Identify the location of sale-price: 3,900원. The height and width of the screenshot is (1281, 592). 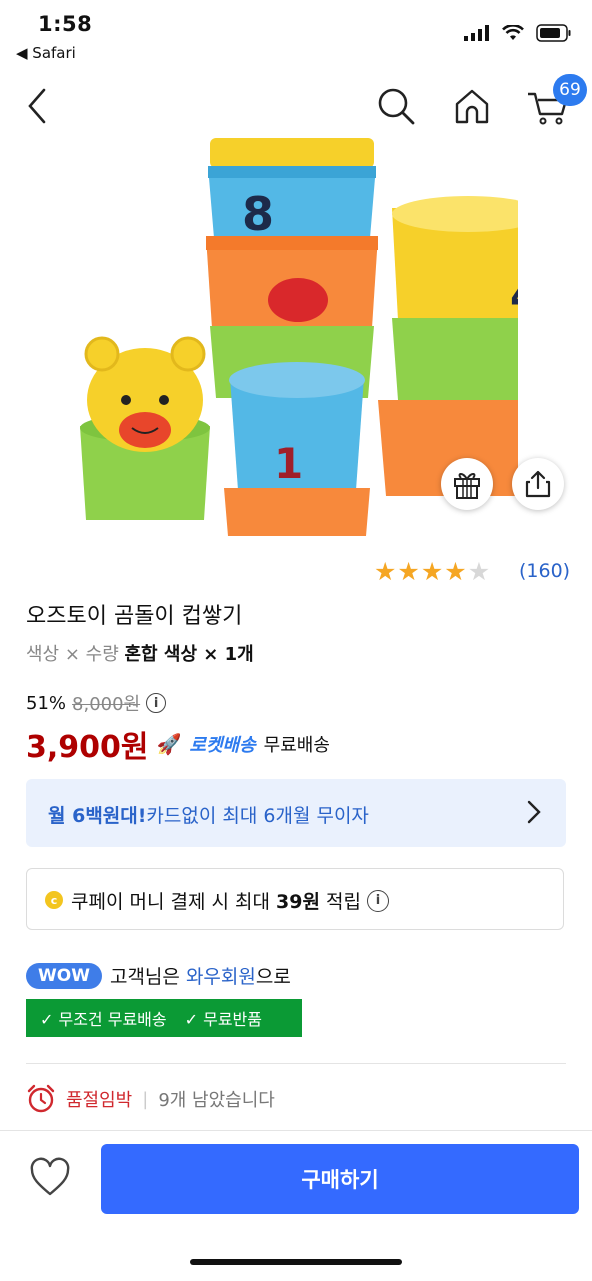
(87, 747).